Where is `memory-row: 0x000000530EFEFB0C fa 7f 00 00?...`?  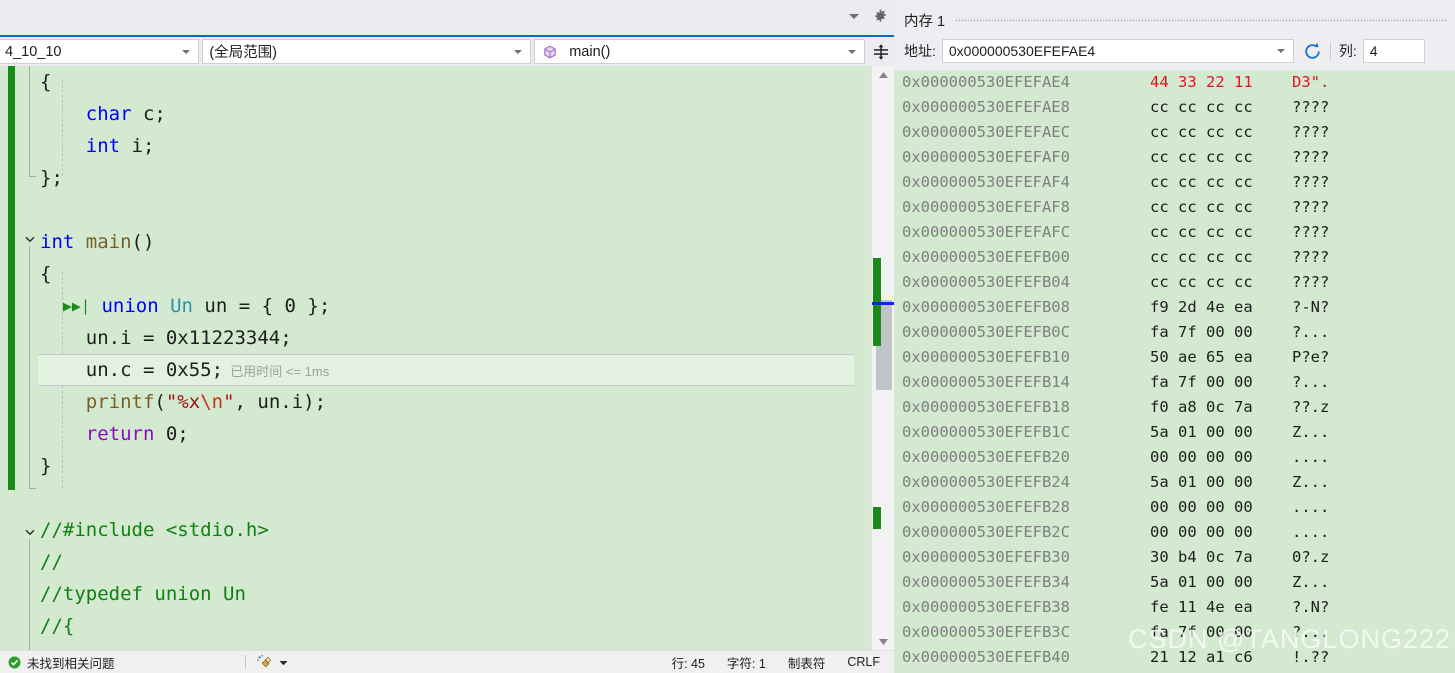
memory-row: 0x000000530EFEFB0C fa 7f 00 00?... is located at coordinates (1174, 332).